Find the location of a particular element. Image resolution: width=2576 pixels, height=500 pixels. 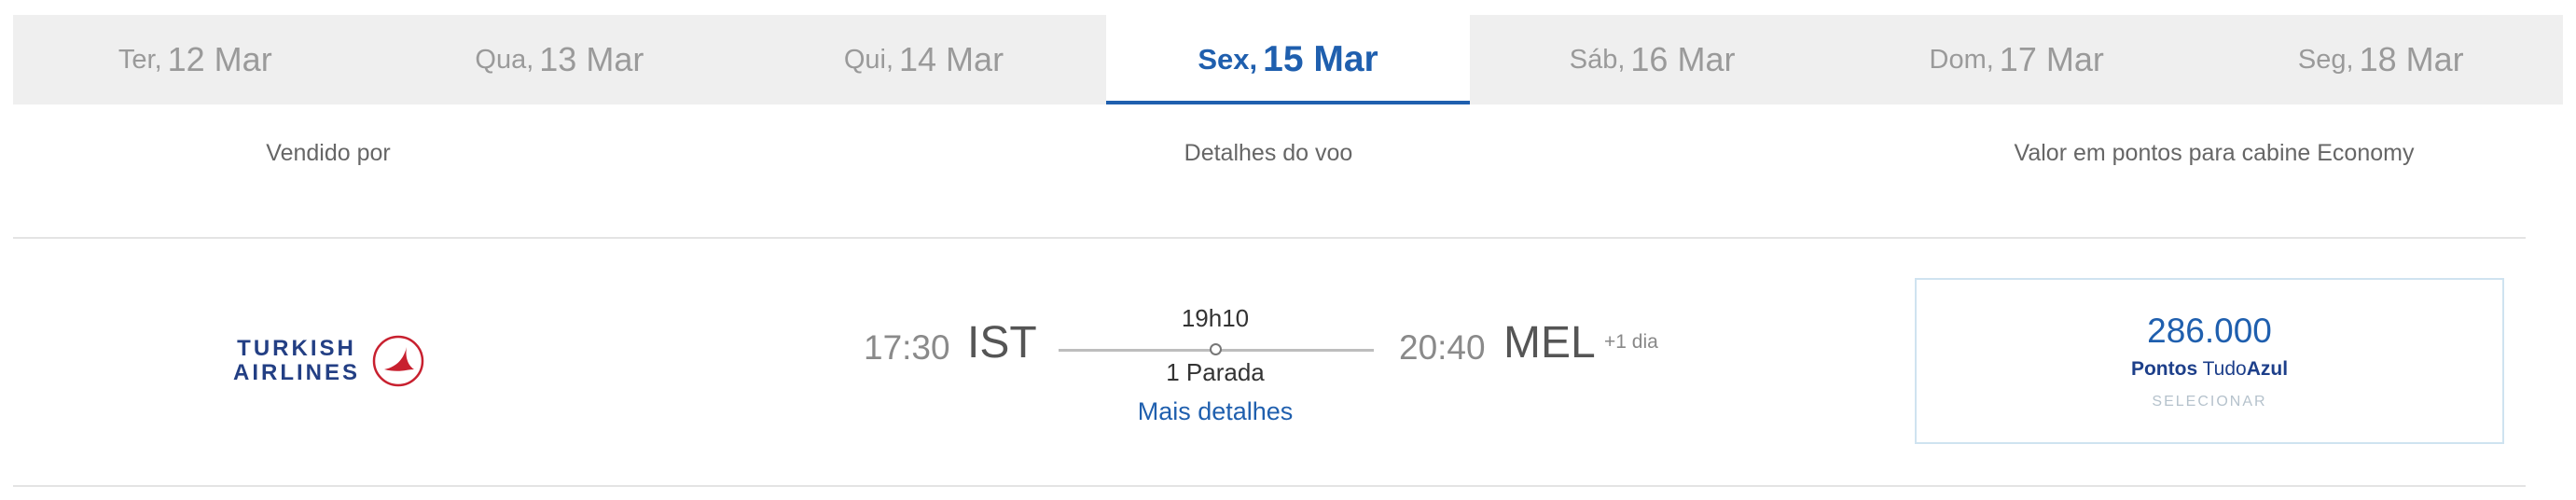

departure-time: 17:30 is located at coordinates (907, 348).